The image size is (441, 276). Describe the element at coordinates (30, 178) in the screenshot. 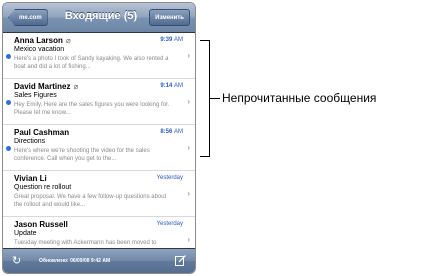

I see `message-sender: Vivian Li` at that location.